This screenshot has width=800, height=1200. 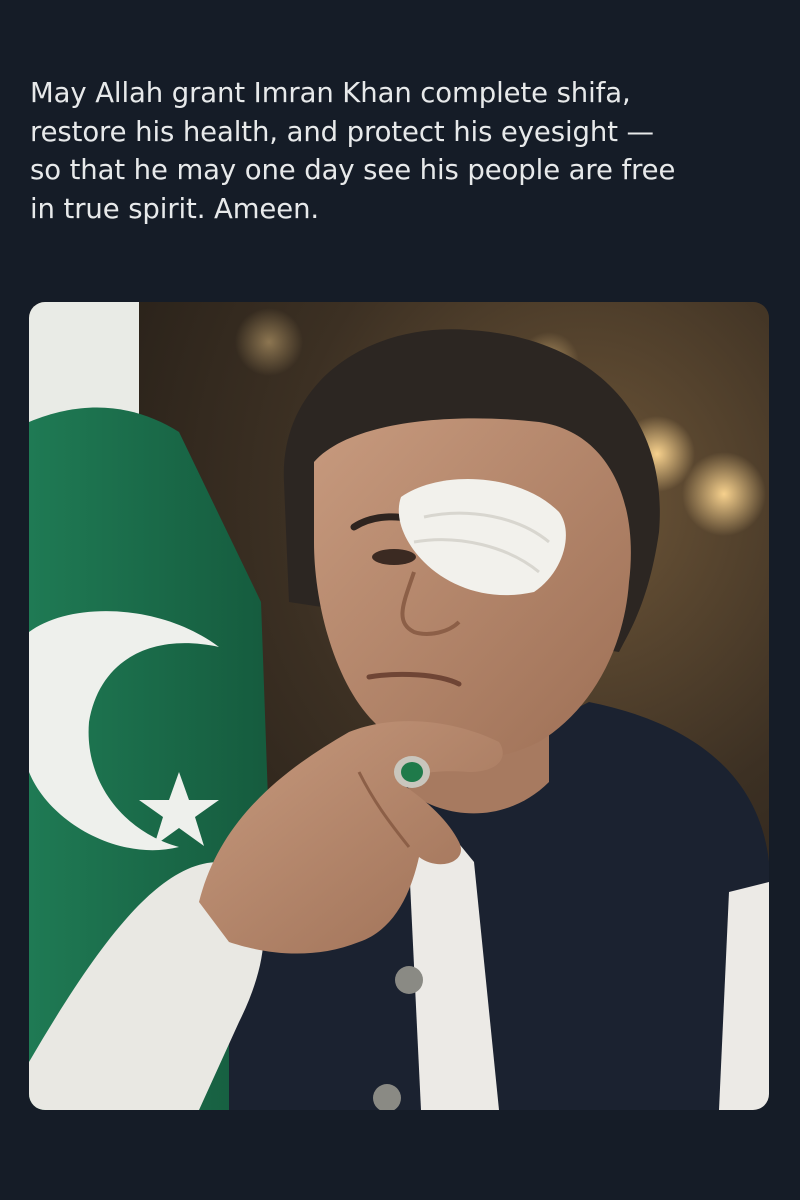 What do you see at coordinates (394, 557) in the screenshot?
I see `eye` at bounding box center [394, 557].